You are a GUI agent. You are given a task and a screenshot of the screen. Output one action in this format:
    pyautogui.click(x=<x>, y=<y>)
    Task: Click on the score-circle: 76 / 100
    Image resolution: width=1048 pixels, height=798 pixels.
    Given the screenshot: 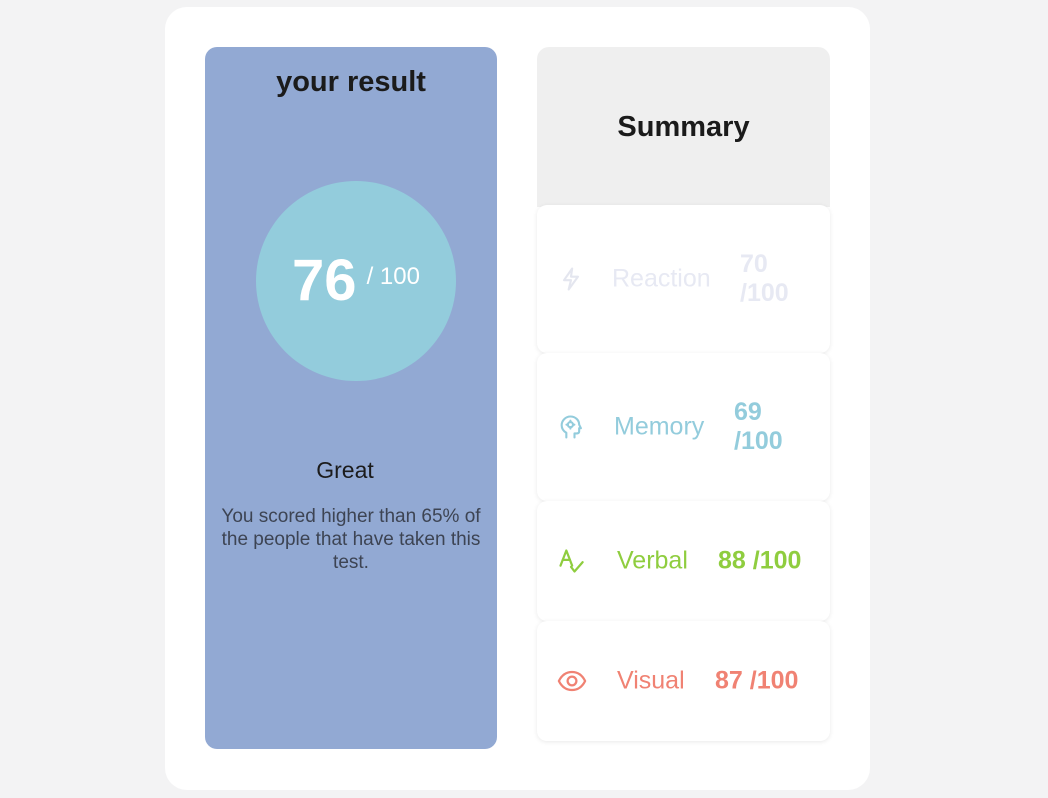 What is the action you would take?
    pyautogui.click(x=356, y=281)
    